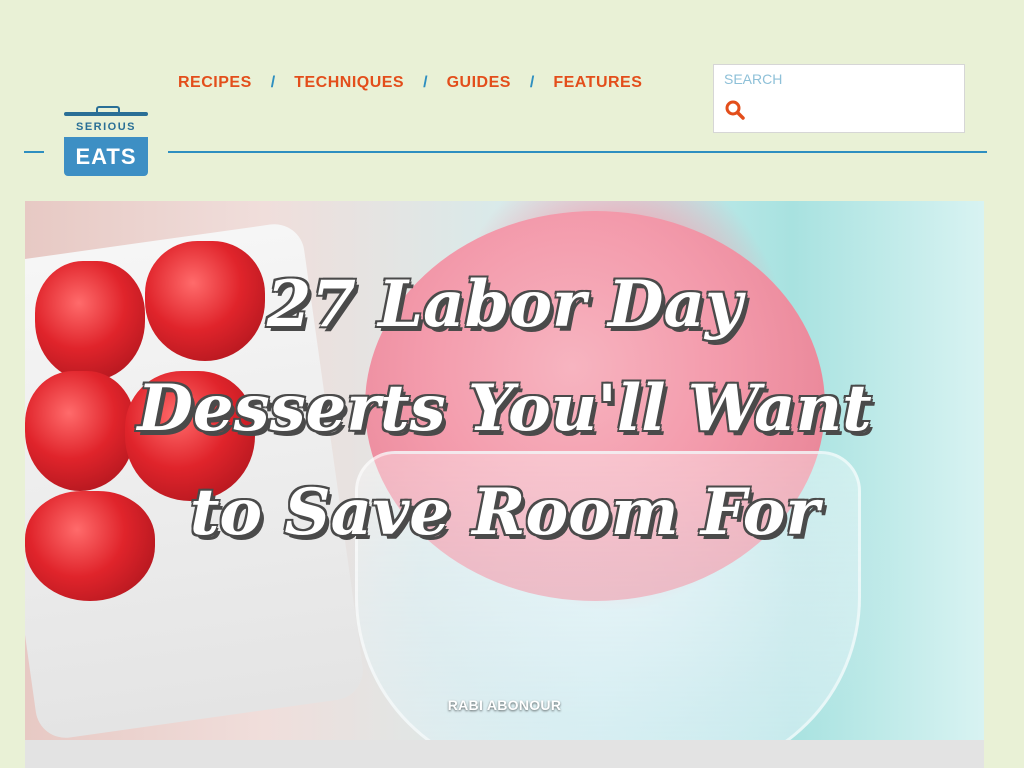  Describe the element at coordinates (856, 110) in the screenshot. I see `search-input` at that location.